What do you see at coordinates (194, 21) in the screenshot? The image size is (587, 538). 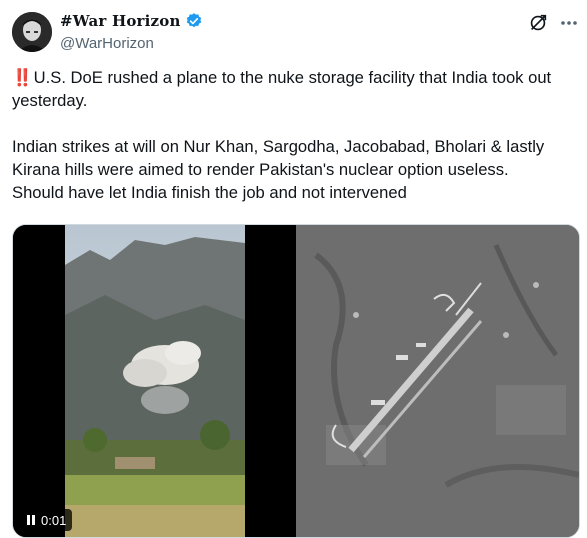 I see `verified-badge-icon` at bounding box center [194, 21].